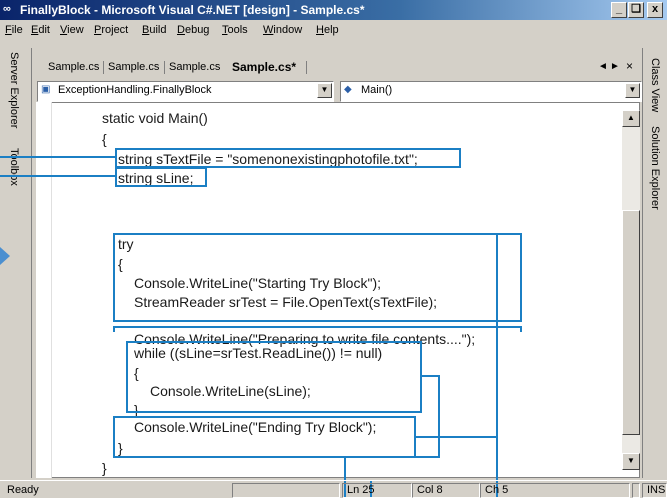 The width and height of the screenshot is (667, 498). I want to click on scroll-up-button: ▲, so click(631, 118).